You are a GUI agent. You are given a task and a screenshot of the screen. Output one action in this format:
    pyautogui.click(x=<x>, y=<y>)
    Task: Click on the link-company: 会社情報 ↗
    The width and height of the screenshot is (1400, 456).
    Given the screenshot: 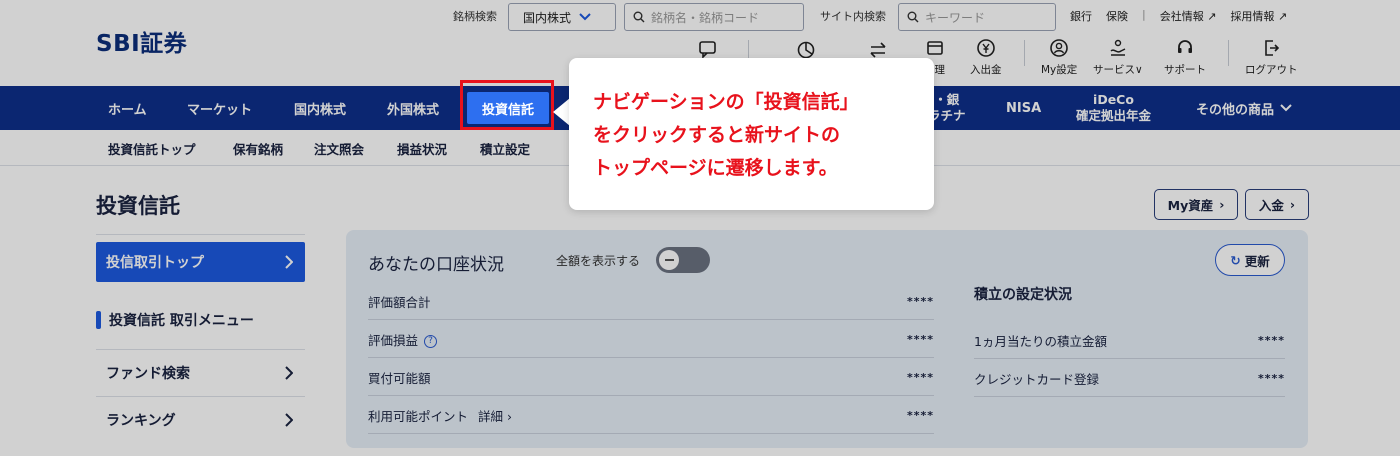 What is the action you would take?
    pyautogui.click(x=1188, y=16)
    